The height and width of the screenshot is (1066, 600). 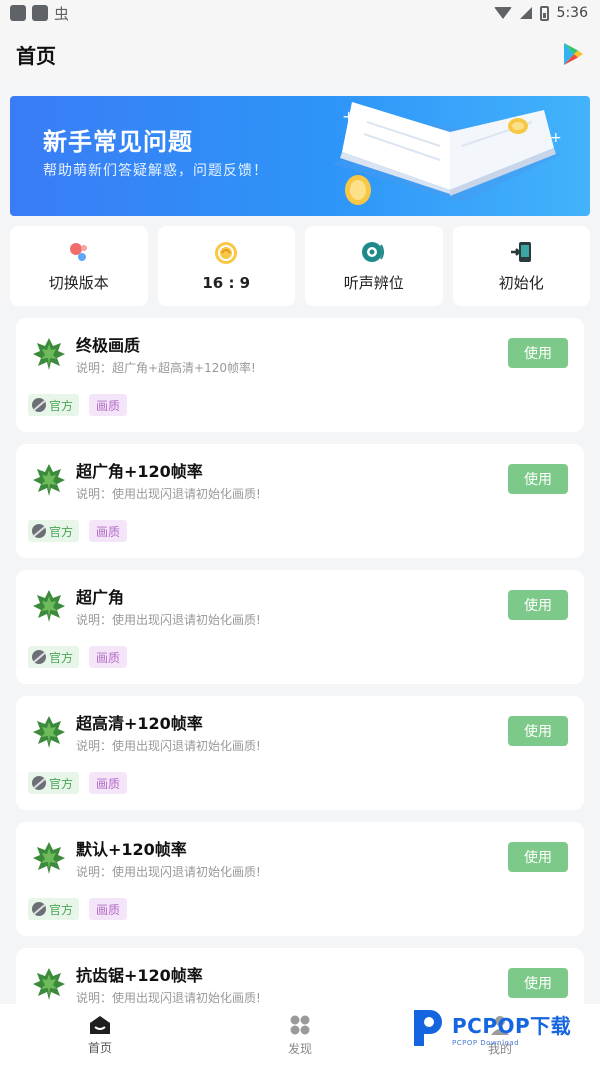 I want to click on banner-title: 新手常见问题, so click(x=118, y=142).